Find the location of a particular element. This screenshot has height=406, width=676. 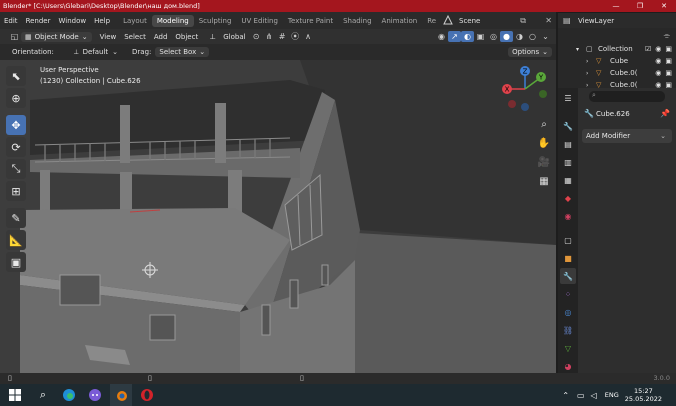

orientation-icon: ⟂ is located at coordinates (212, 36).